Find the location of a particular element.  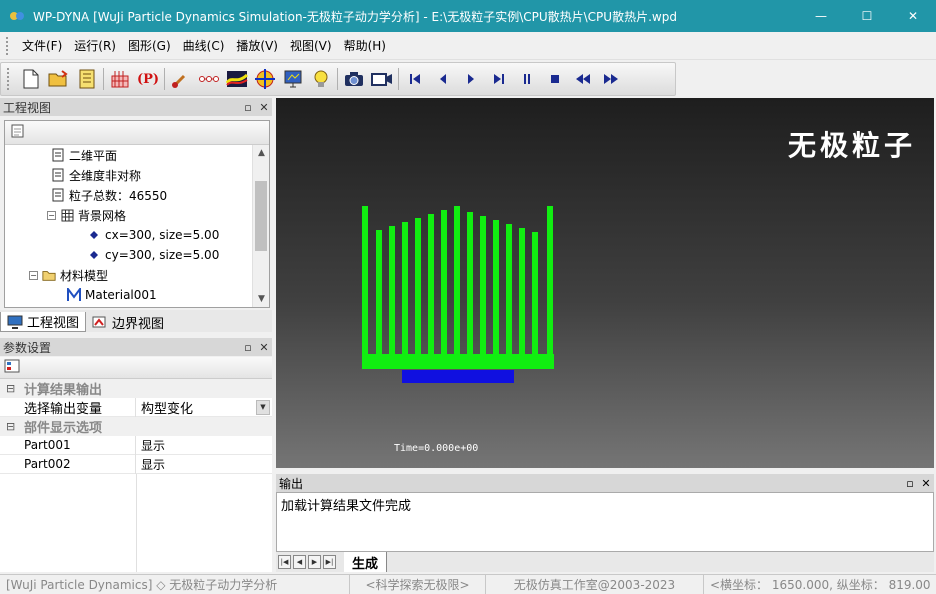

tree-item-materials: − 材料模型 is located at coordinates (68, 275).